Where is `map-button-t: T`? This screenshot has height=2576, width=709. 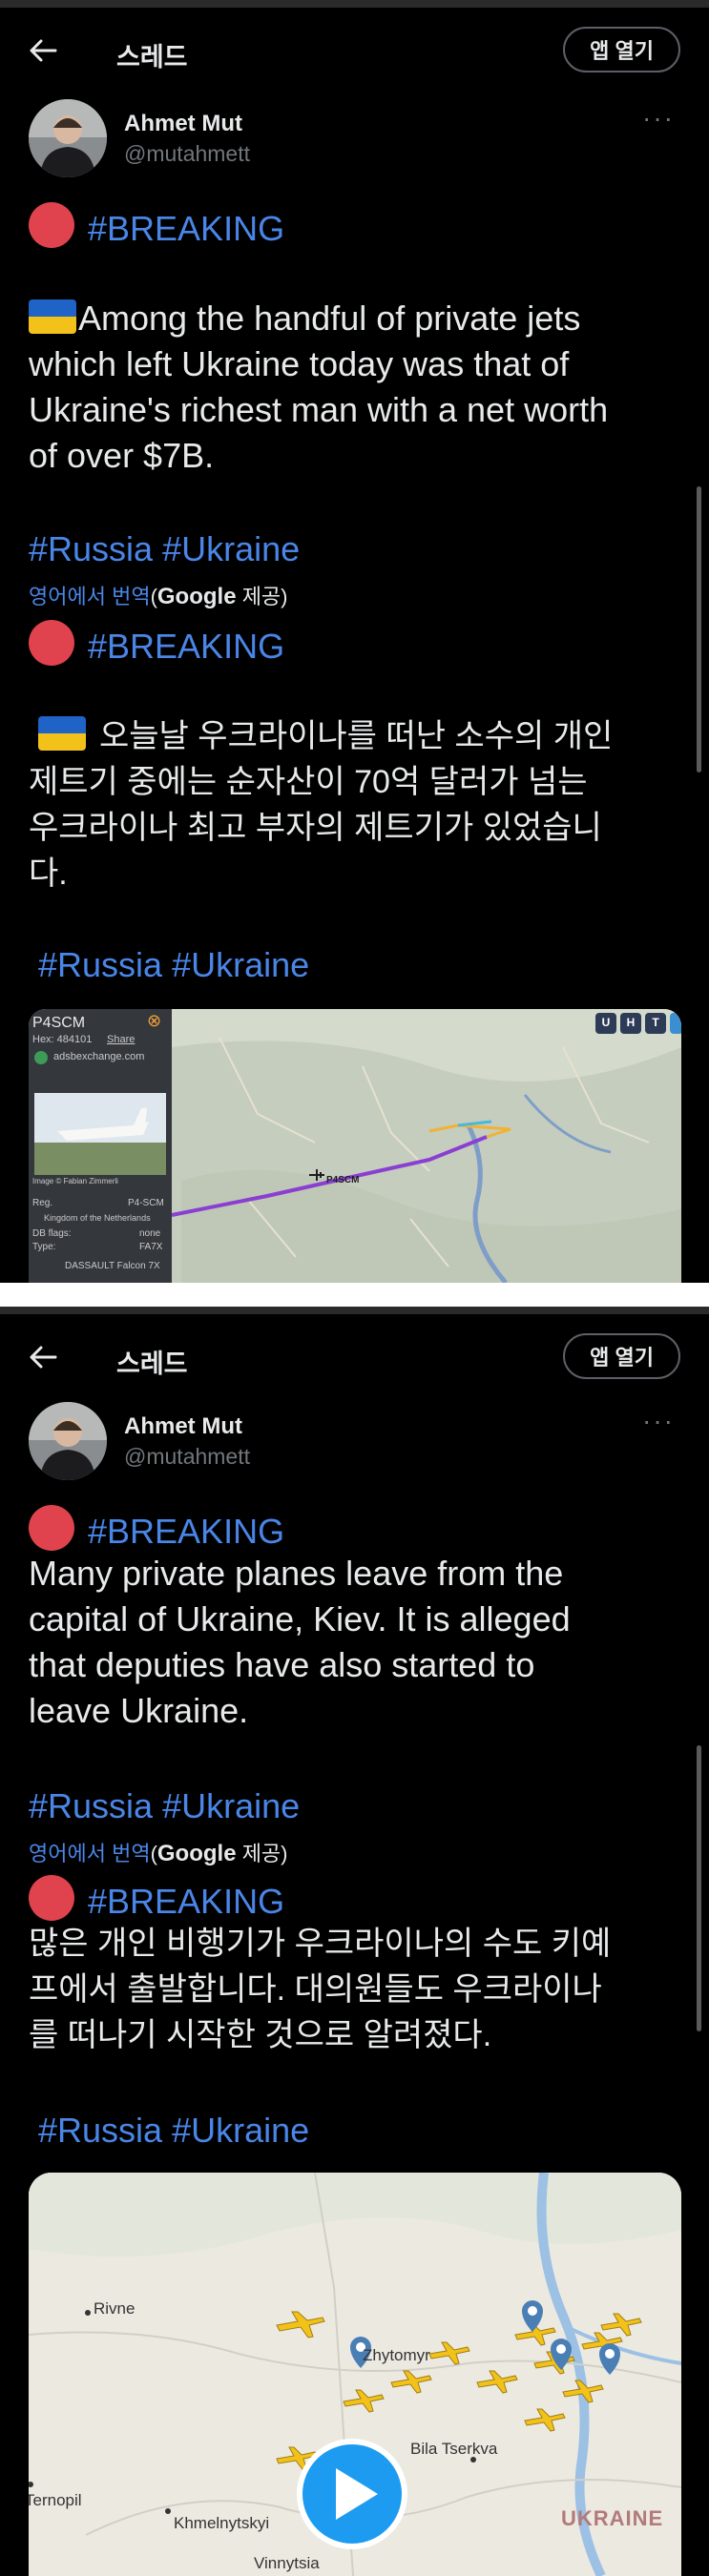 map-button-t: T is located at coordinates (655, 1022).